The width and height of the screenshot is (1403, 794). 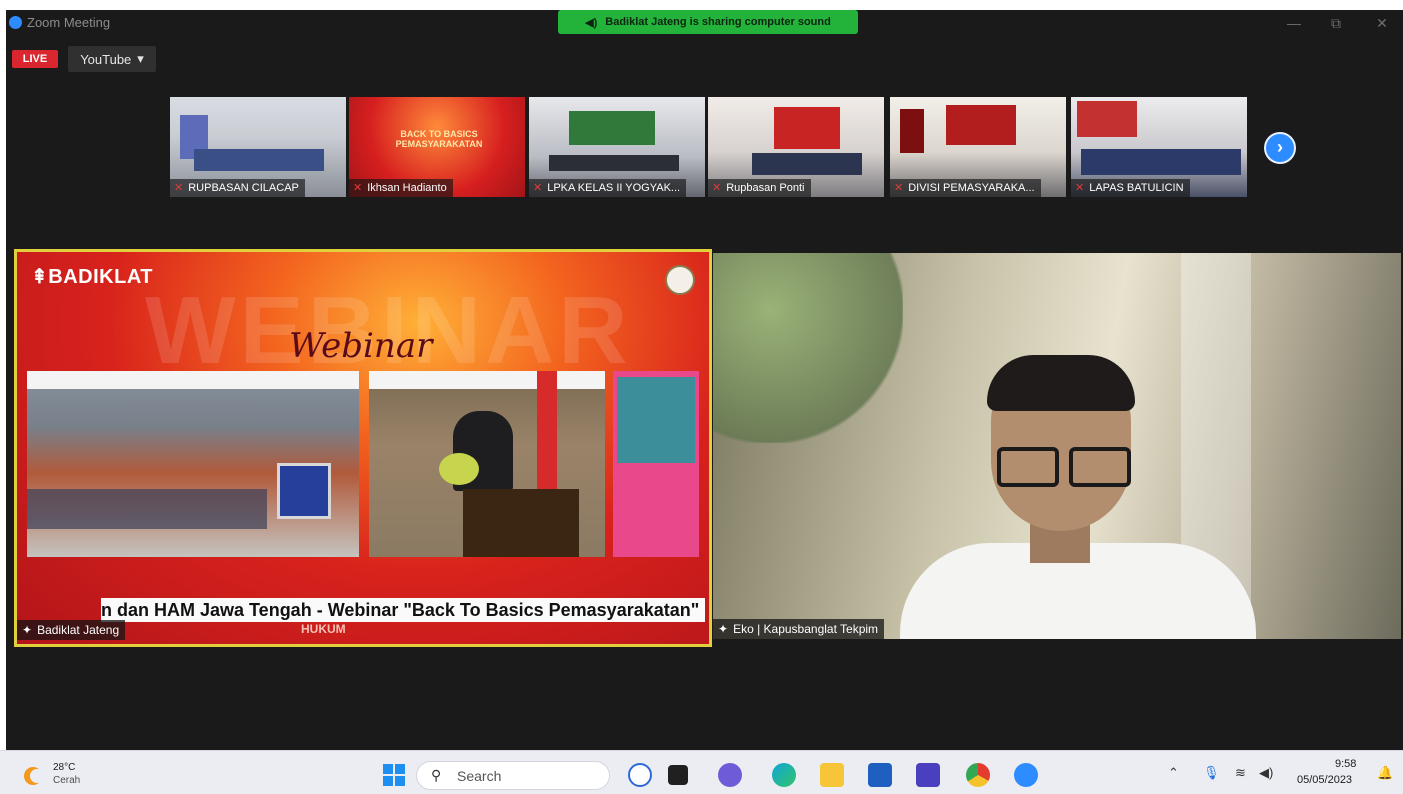 I want to click on presenter-name: Badiklat Jateng, so click(x=78, y=630).